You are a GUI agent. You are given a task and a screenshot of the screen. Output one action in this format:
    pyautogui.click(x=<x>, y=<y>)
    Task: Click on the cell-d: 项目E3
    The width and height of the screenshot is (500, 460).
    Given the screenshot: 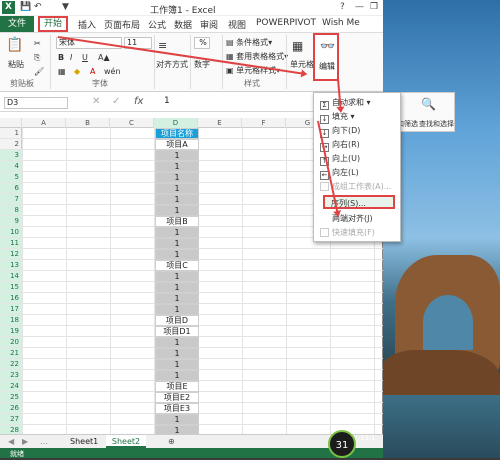 What is the action you would take?
    pyautogui.click(x=177, y=408)
    